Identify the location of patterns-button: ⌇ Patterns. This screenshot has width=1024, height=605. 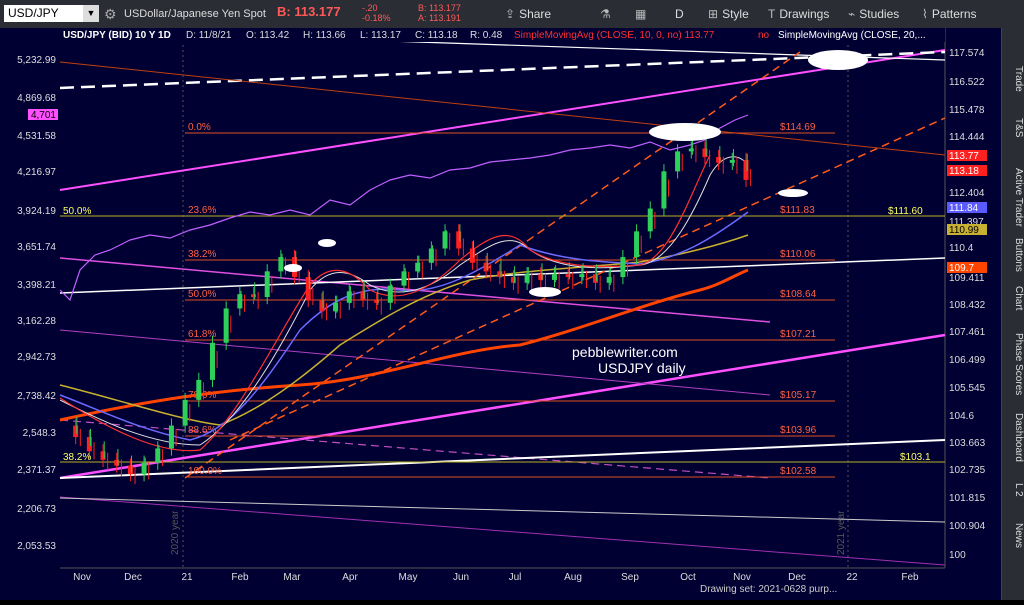
(949, 14).